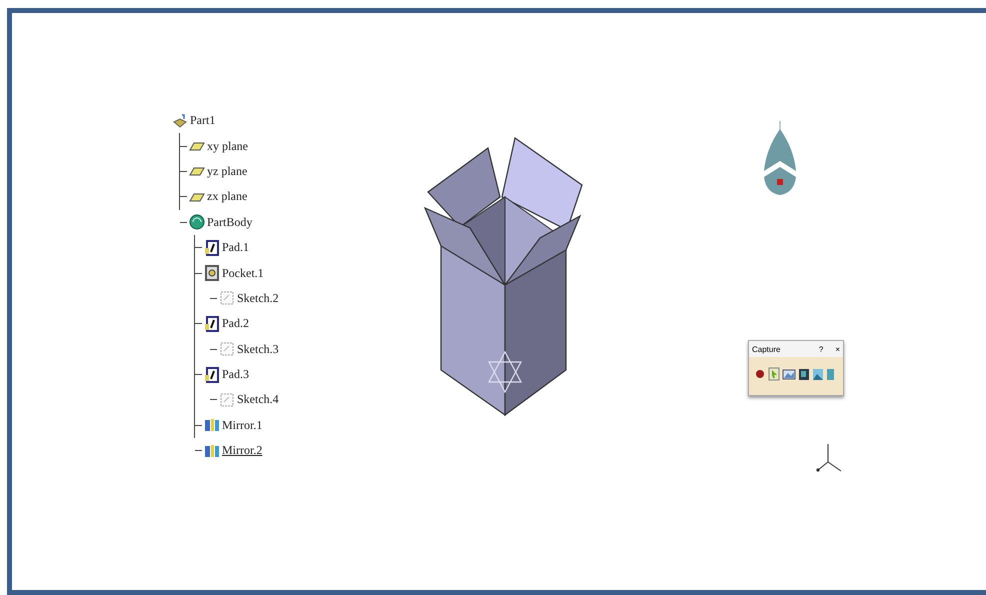 This screenshot has width=986, height=595. What do you see at coordinates (767, 349) in the screenshot?
I see `toolbar-title: Capture` at bounding box center [767, 349].